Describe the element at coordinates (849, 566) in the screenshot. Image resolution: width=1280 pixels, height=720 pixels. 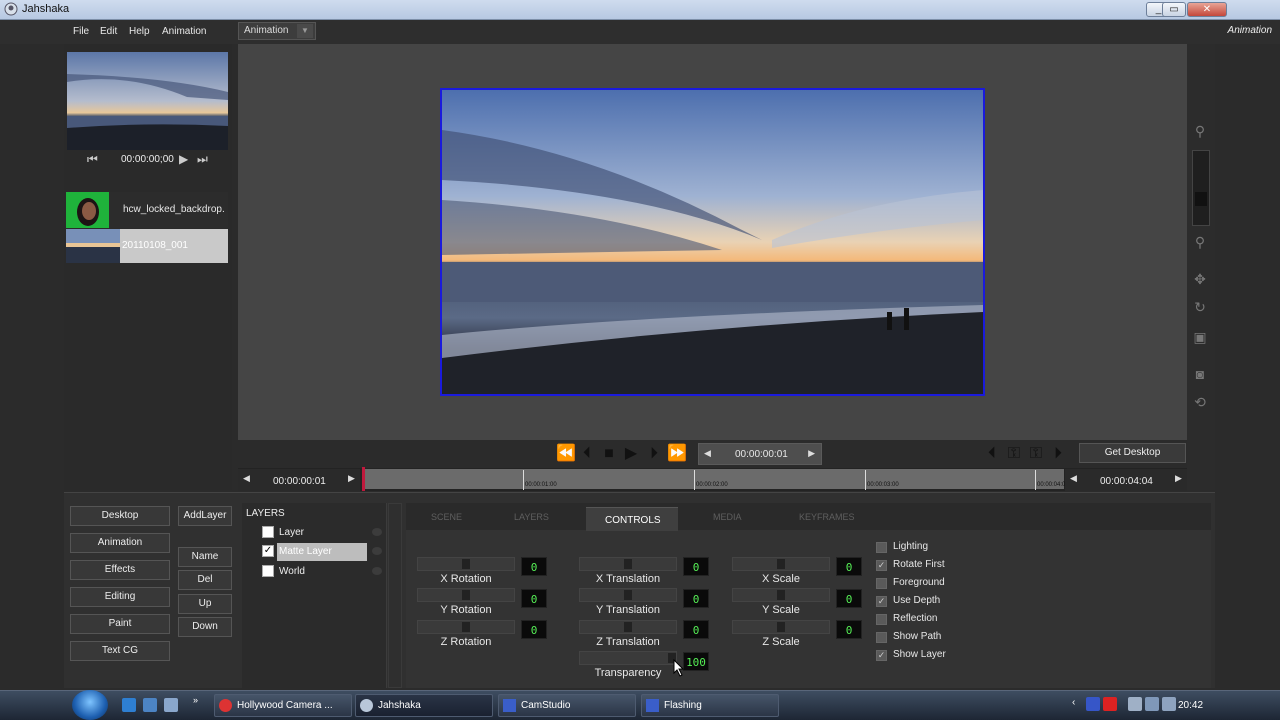
I see `x-scale-value: 0` at that location.